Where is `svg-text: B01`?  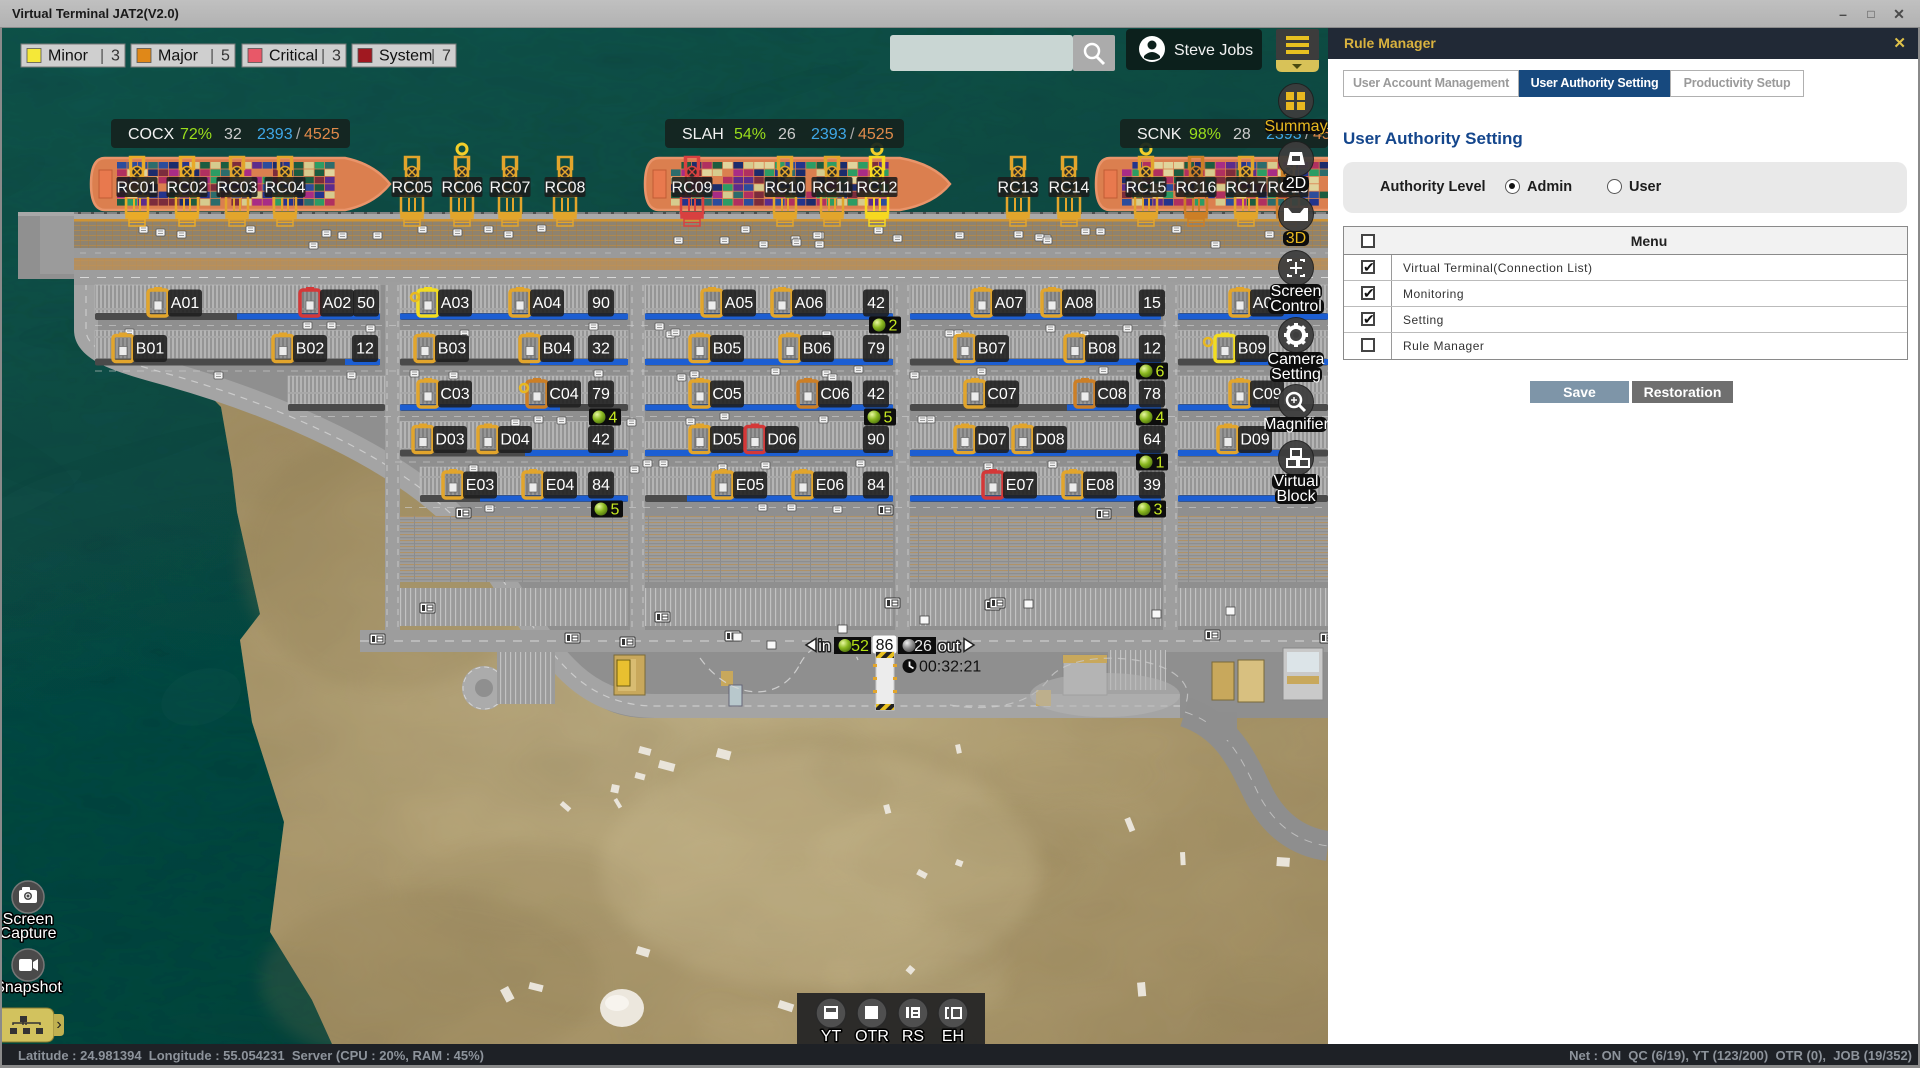
svg-text: B01 is located at coordinates (150, 349).